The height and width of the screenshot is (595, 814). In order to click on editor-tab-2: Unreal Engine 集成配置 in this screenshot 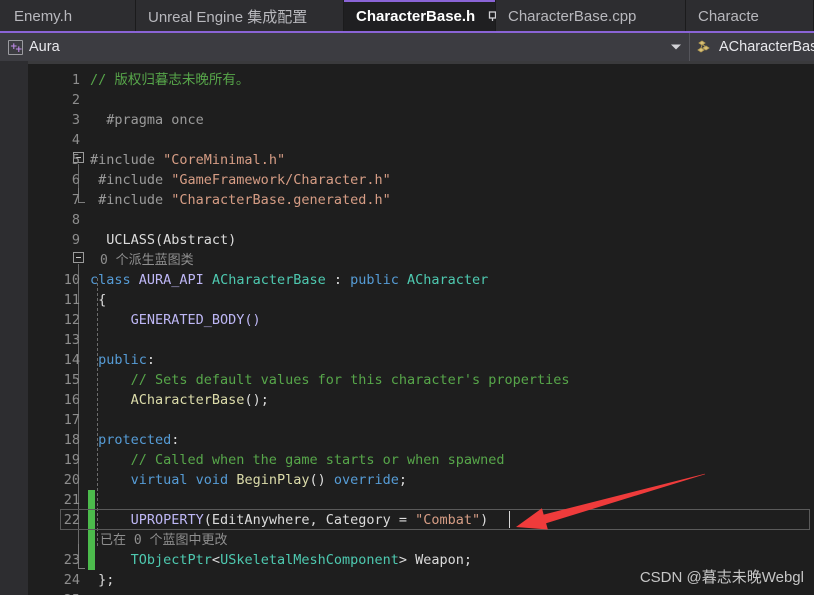, I will do `click(240, 16)`.